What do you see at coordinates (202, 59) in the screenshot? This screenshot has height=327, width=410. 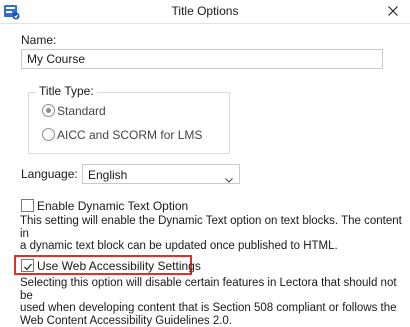 I see `name-input` at bounding box center [202, 59].